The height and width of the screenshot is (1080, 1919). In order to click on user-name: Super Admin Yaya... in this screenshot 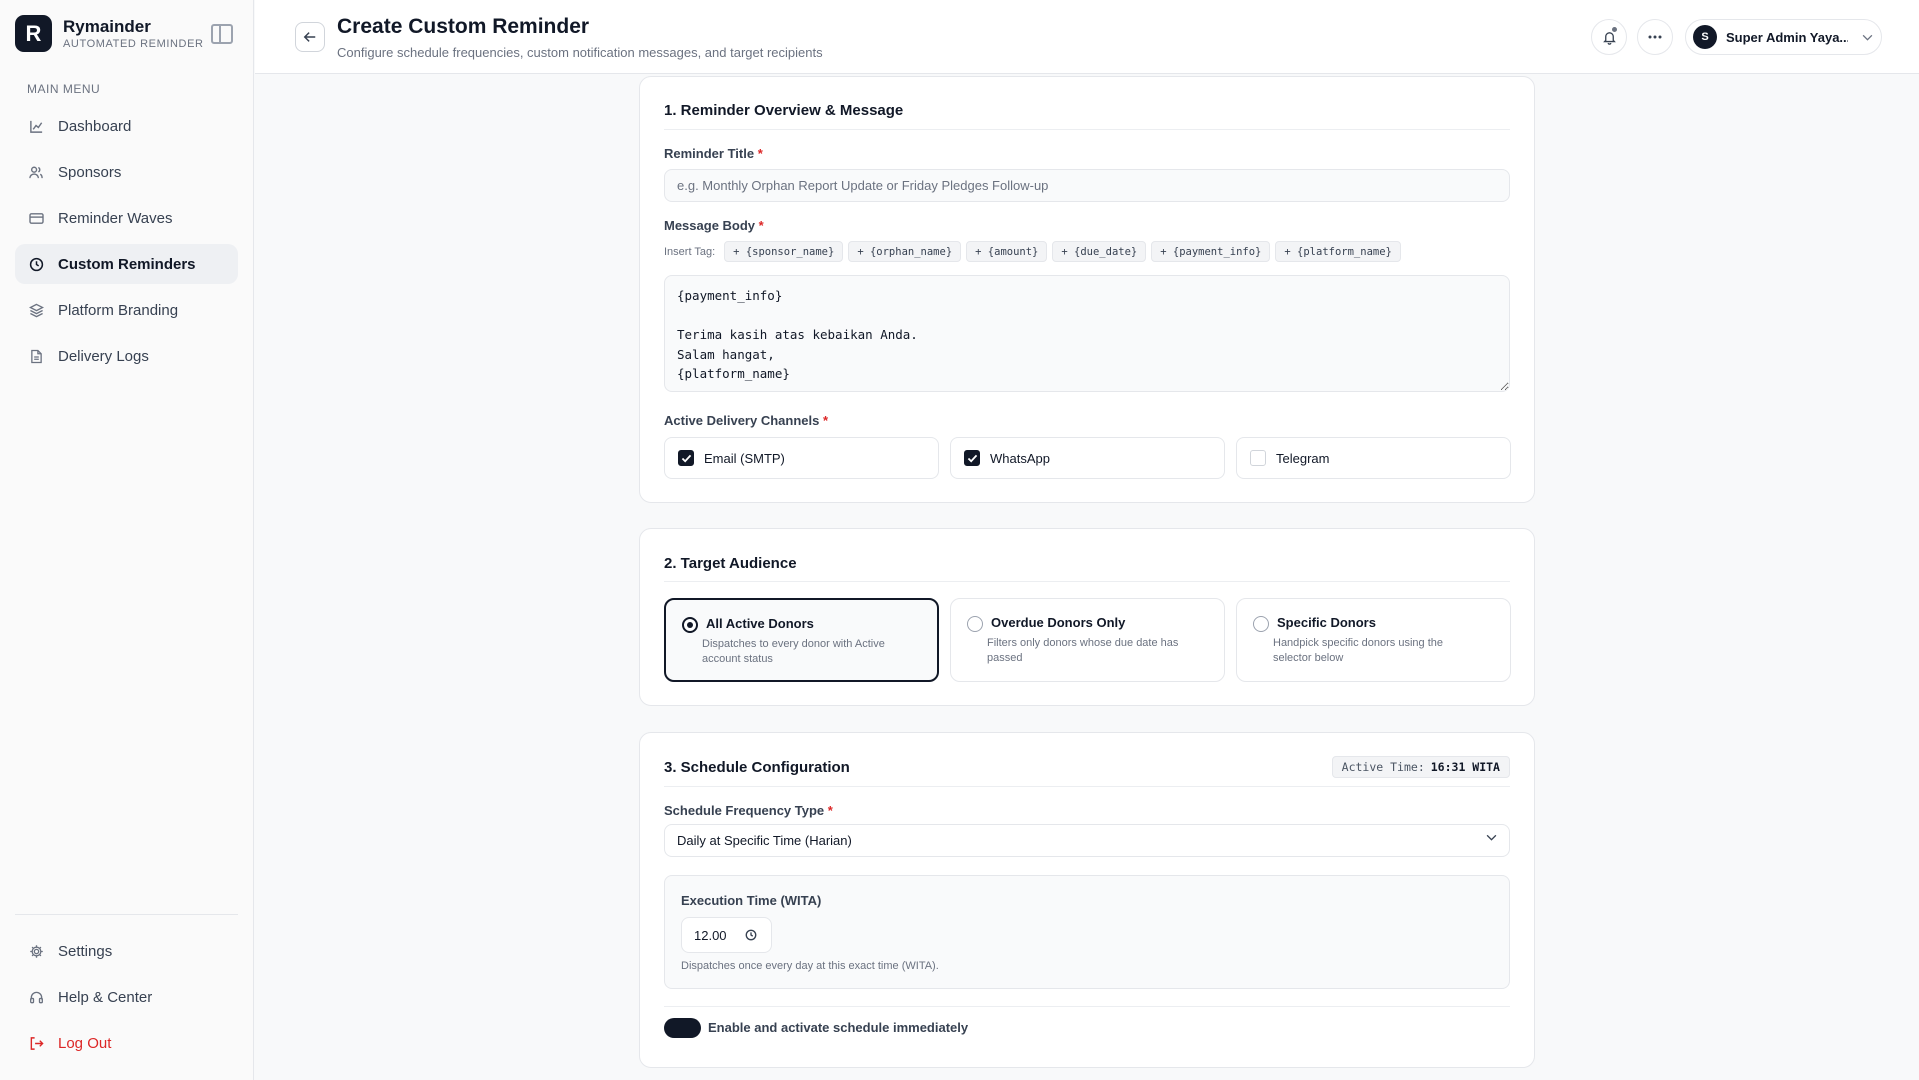, I will do `click(1787, 37)`.